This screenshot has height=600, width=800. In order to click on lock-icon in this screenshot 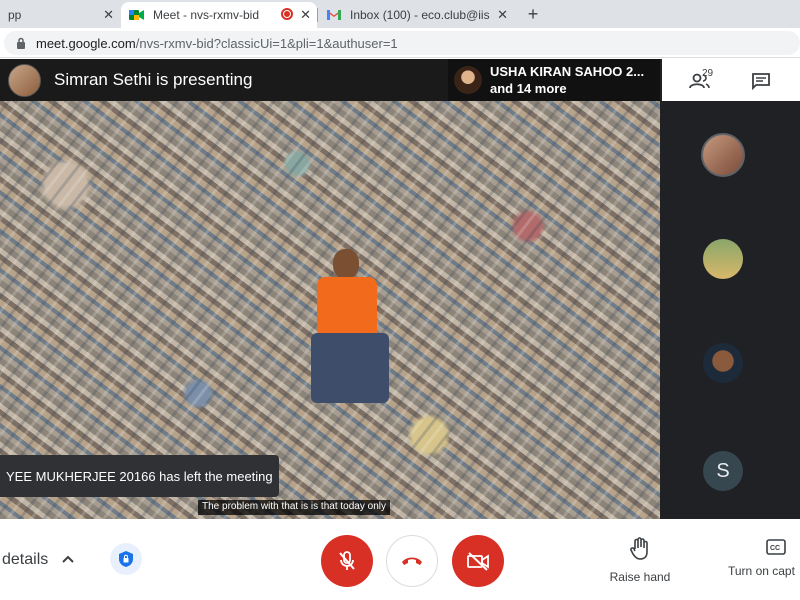, I will do `click(21, 43)`.